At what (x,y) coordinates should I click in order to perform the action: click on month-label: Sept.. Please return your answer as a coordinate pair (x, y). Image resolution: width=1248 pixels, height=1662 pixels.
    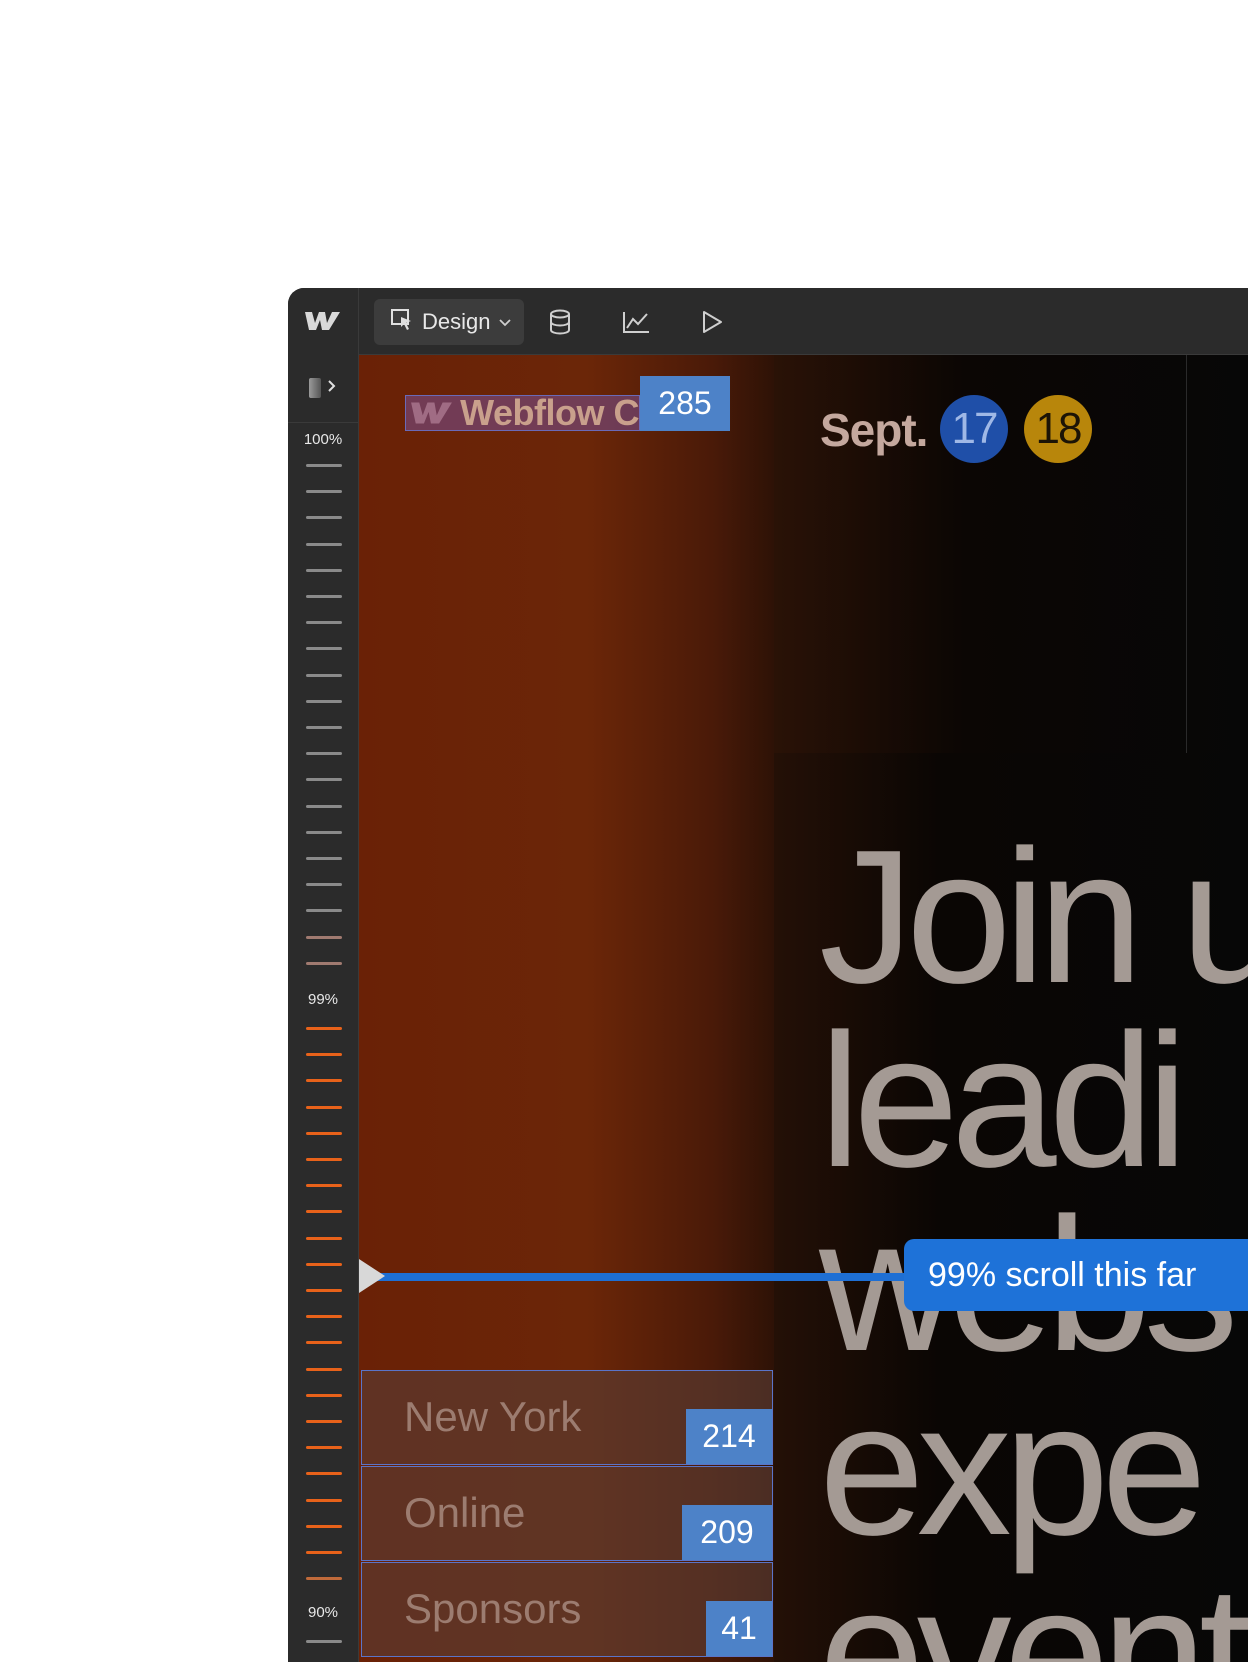
    Looking at the image, I should click on (874, 430).